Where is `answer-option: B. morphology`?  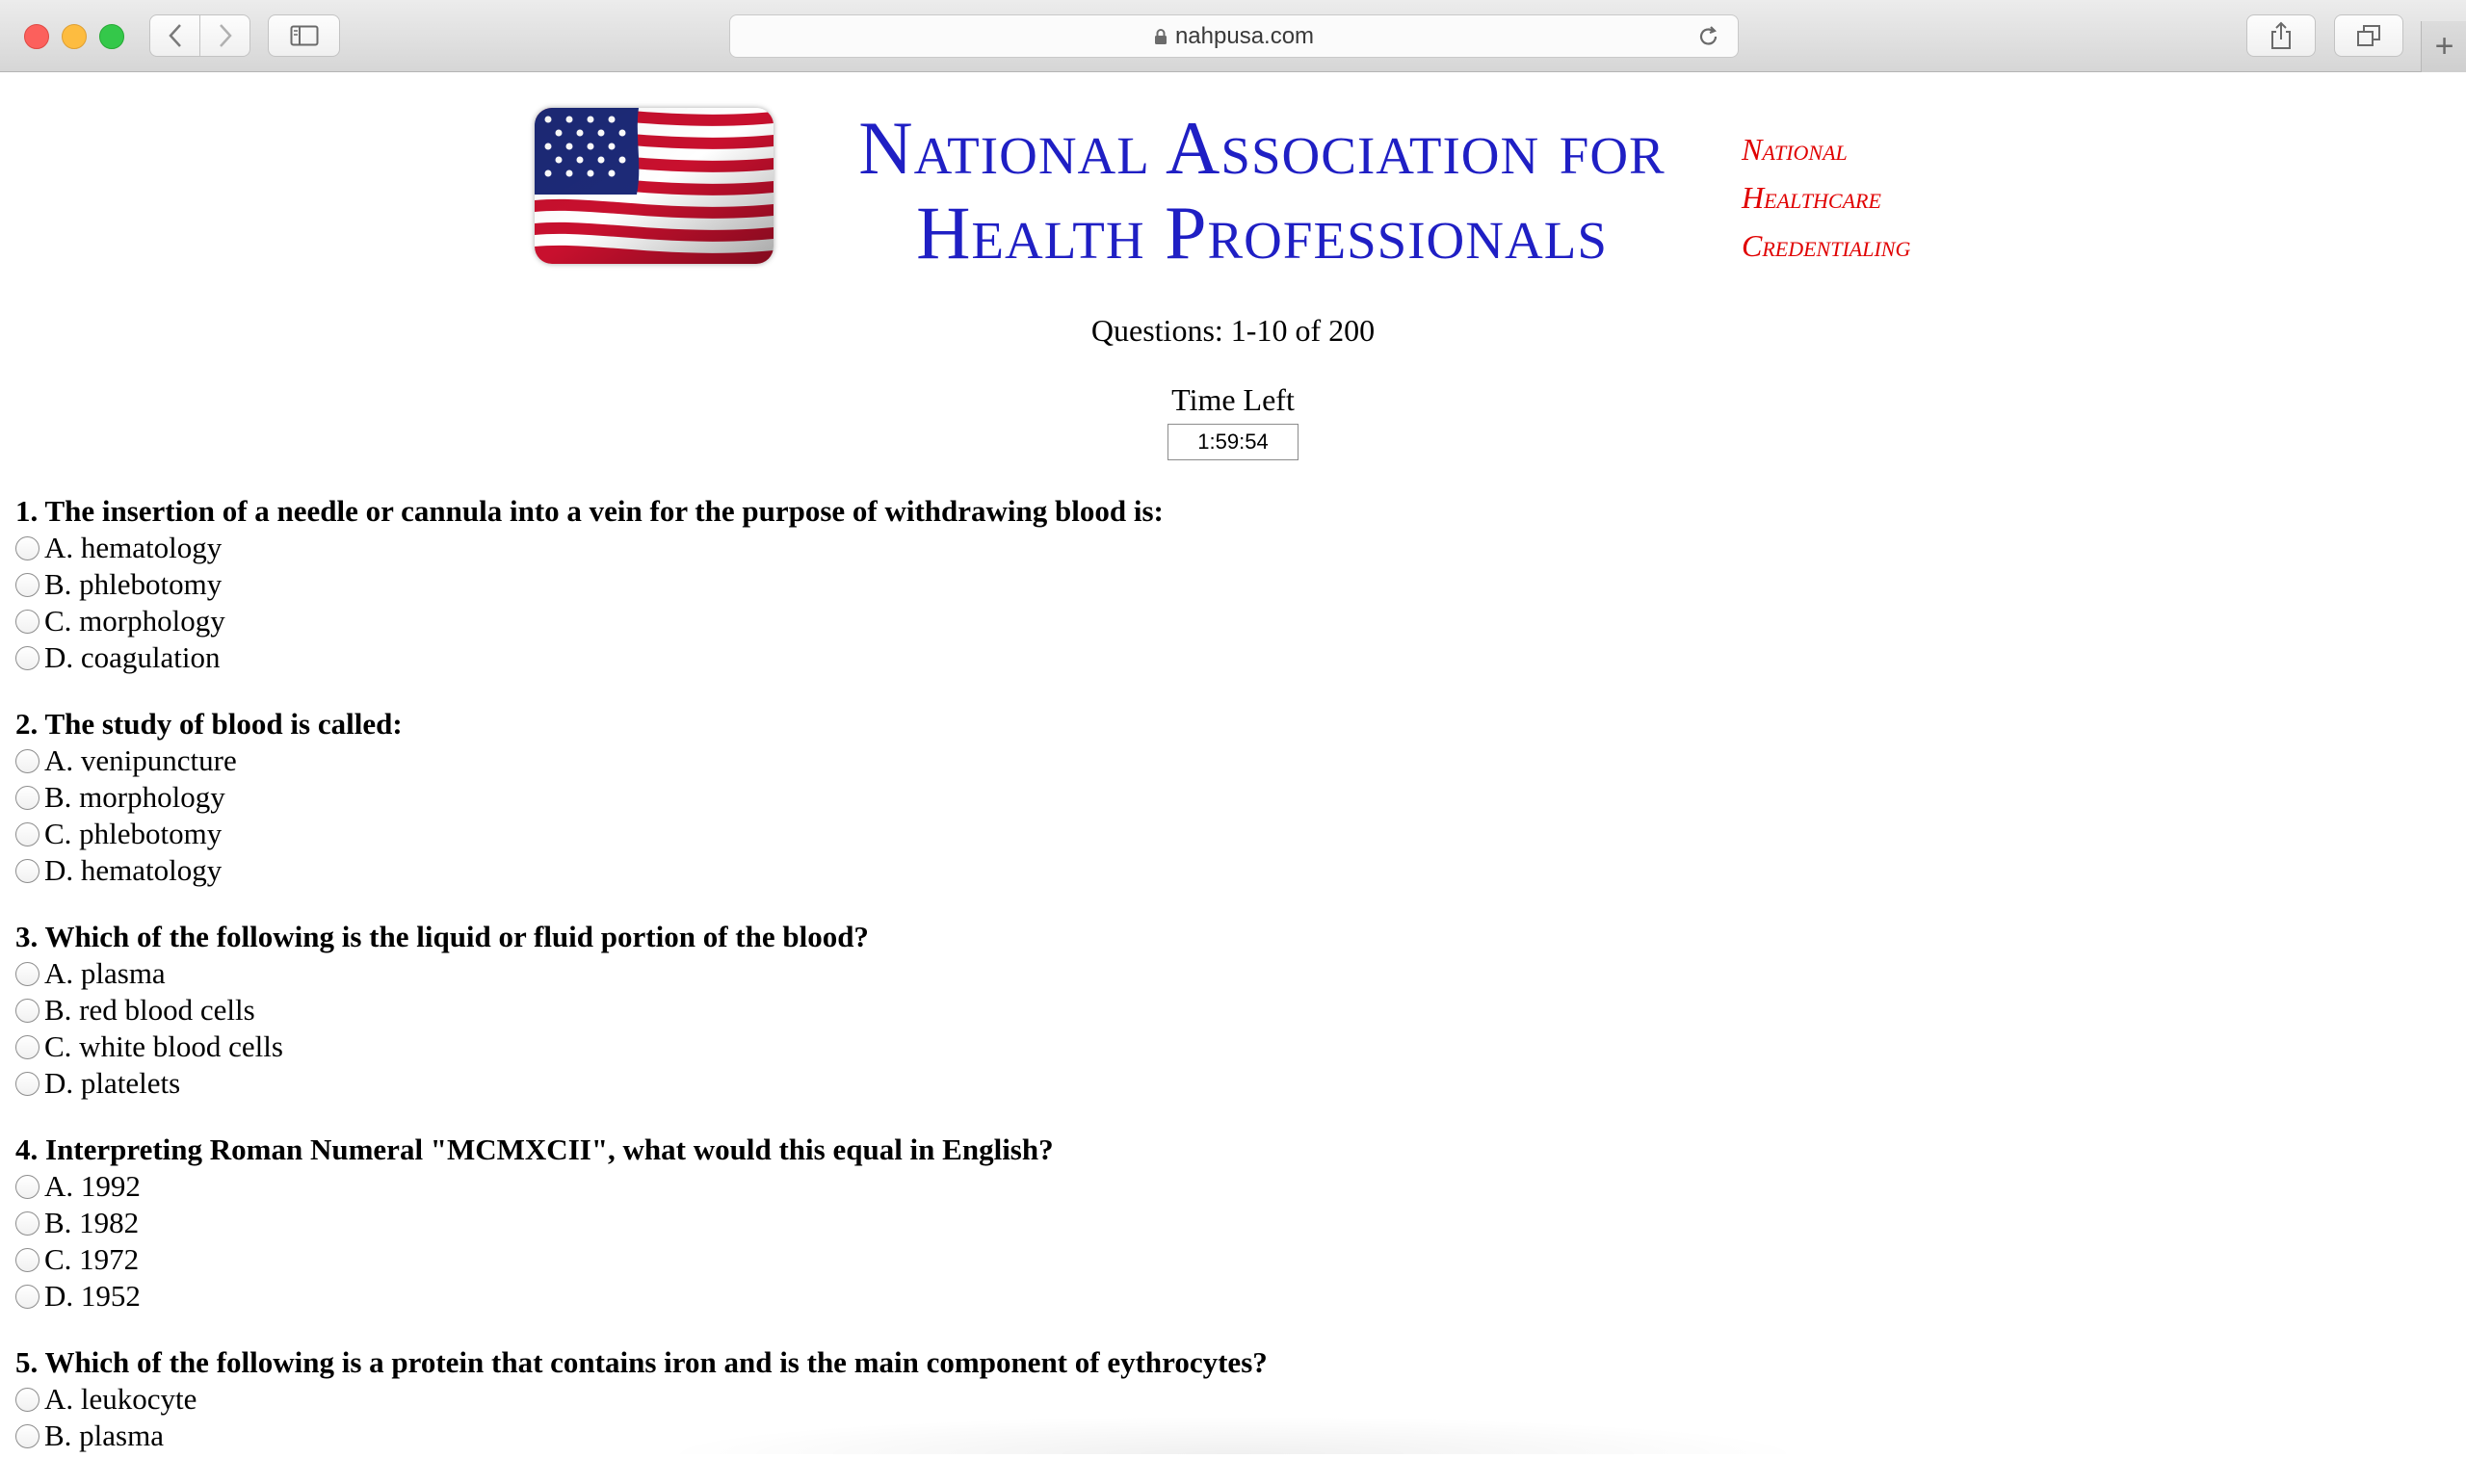
answer-option: B. morphology is located at coordinates (1219, 797).